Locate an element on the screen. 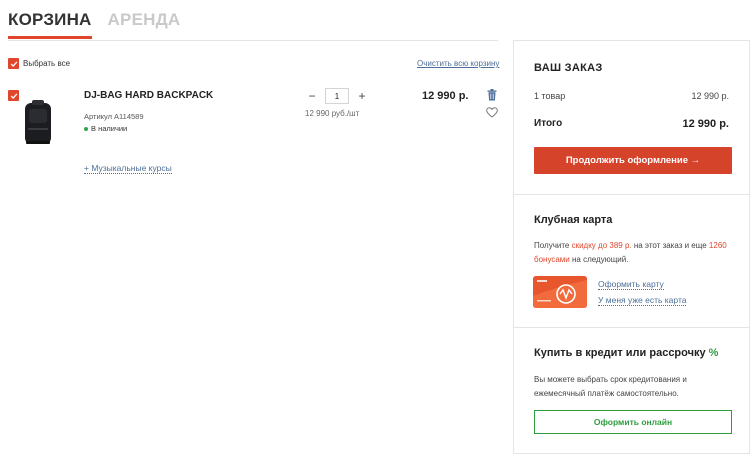 The width and height of the screenshot is (752, 465). clear-cart-link: Очистить всю корзину is located at coordinates (458, 63).